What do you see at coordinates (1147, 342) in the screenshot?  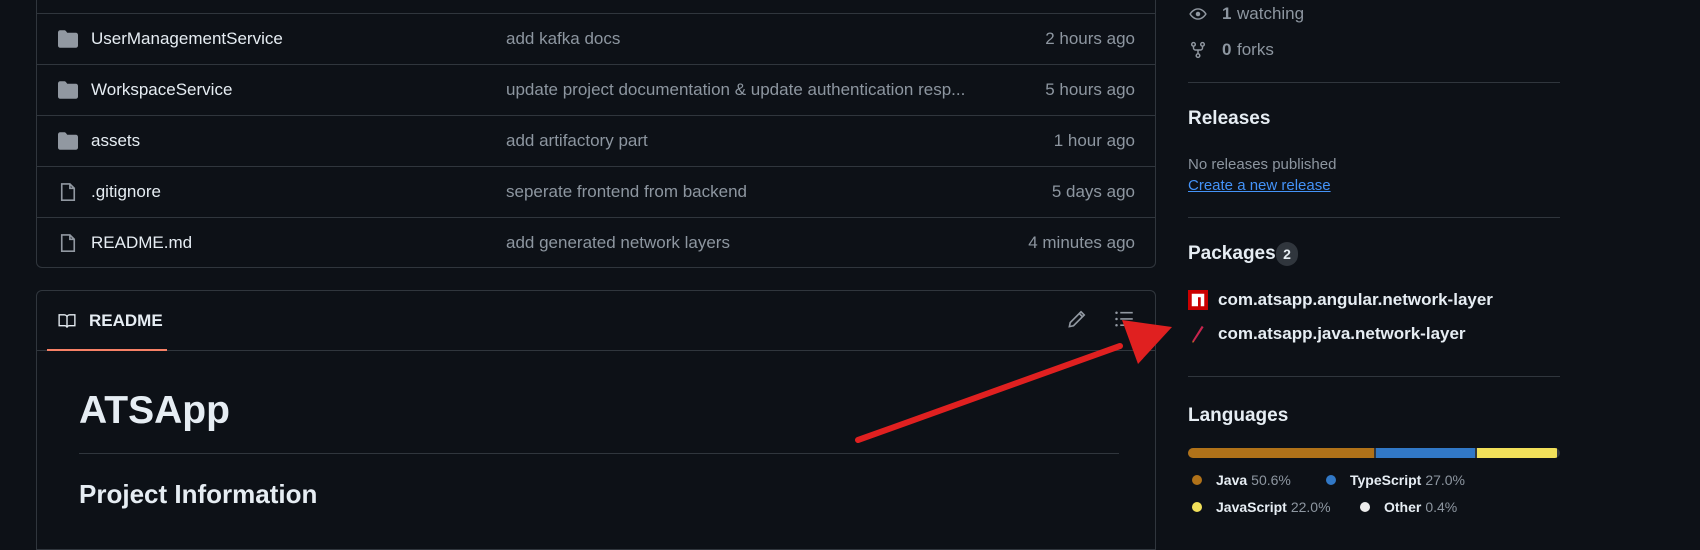 I see `annotation-arrow-head` at bounding box center [1147, 342].